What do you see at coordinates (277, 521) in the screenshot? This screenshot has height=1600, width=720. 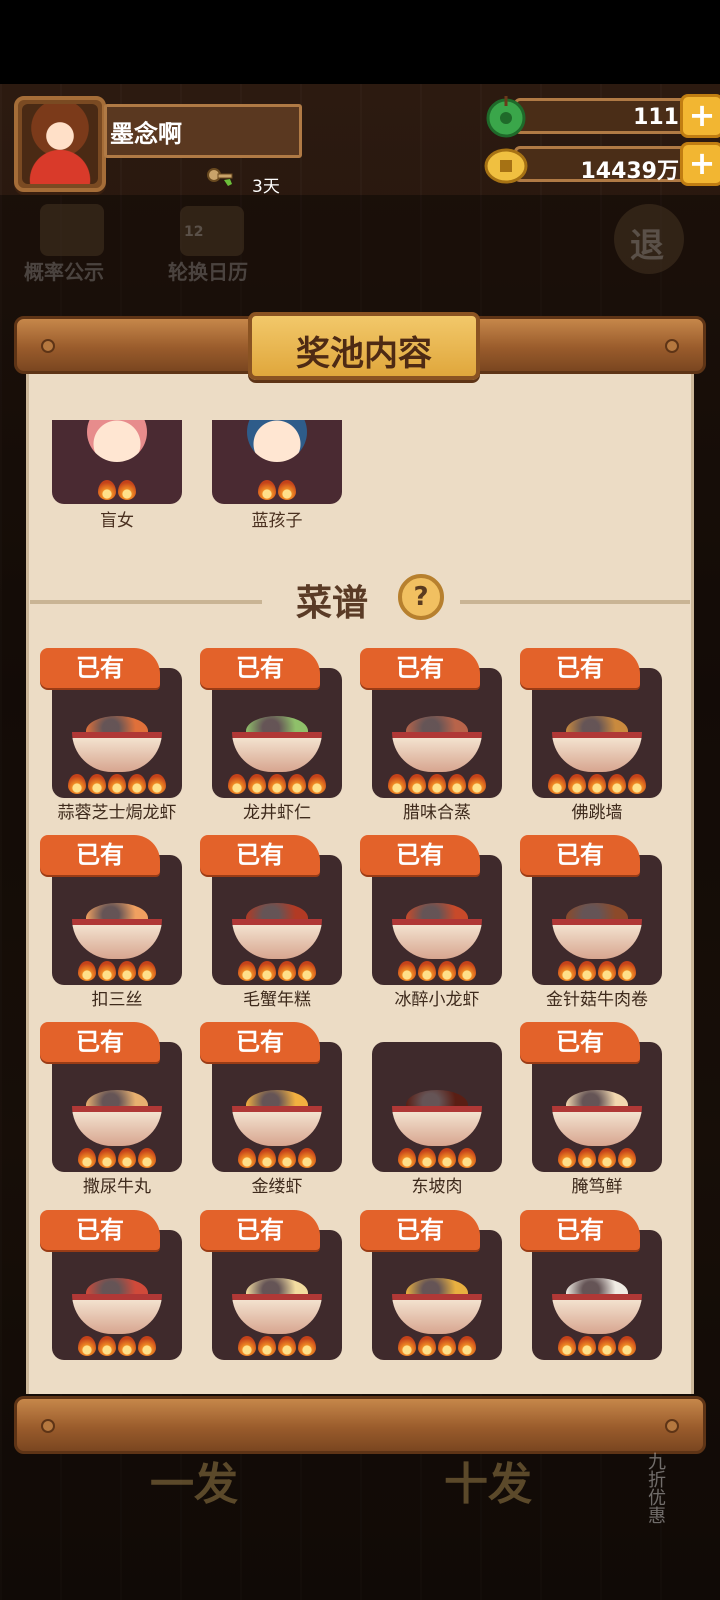 I see `character-name: 蓝孩子` at bounding box center [277, 521].